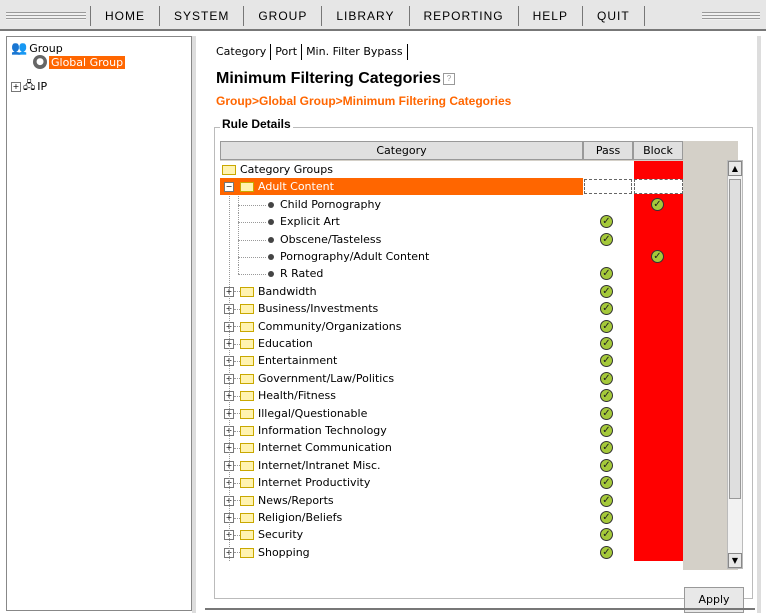  Describe the element at coordinates (29, 86) in the screenshot. I see `tree-node-ip: + 🖧 IP` at that location.